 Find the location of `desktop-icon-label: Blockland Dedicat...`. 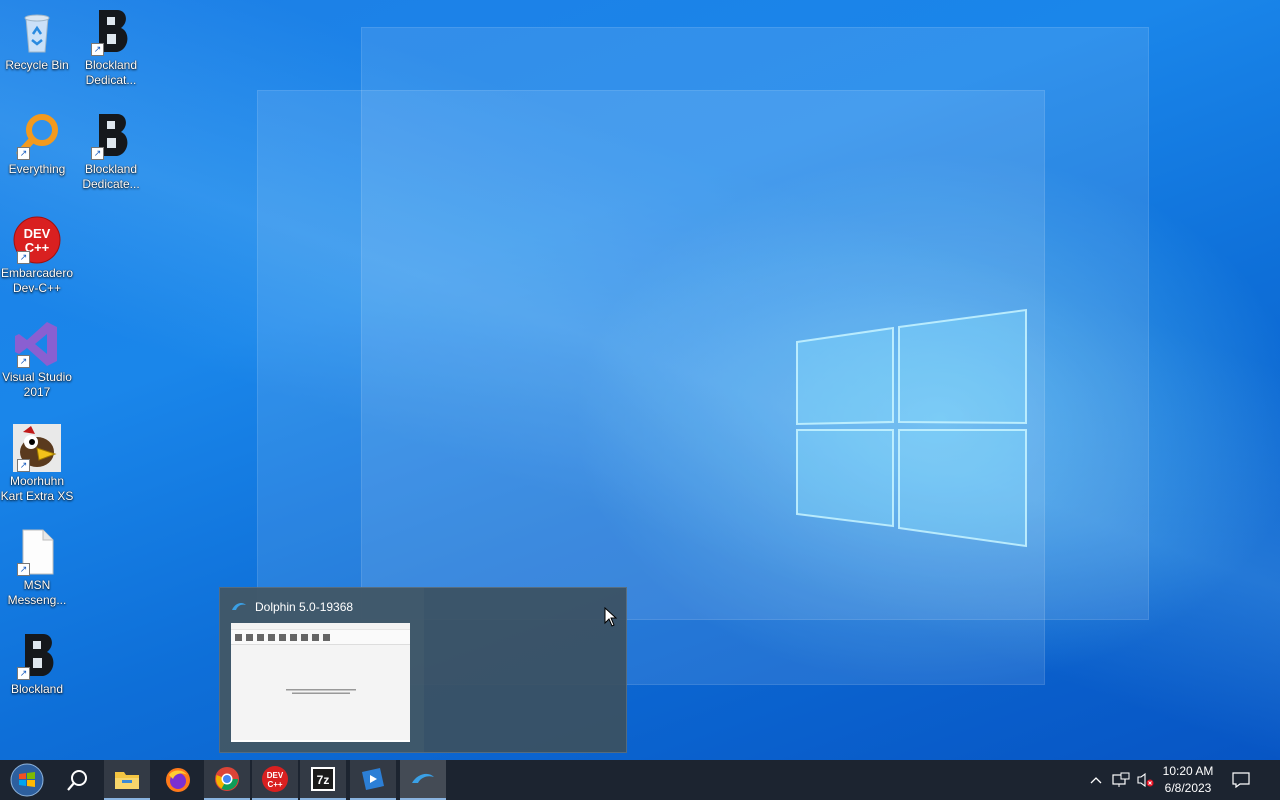

desktop-icon-label: Blockland Dedicat... is located at coordinates (111, 72).